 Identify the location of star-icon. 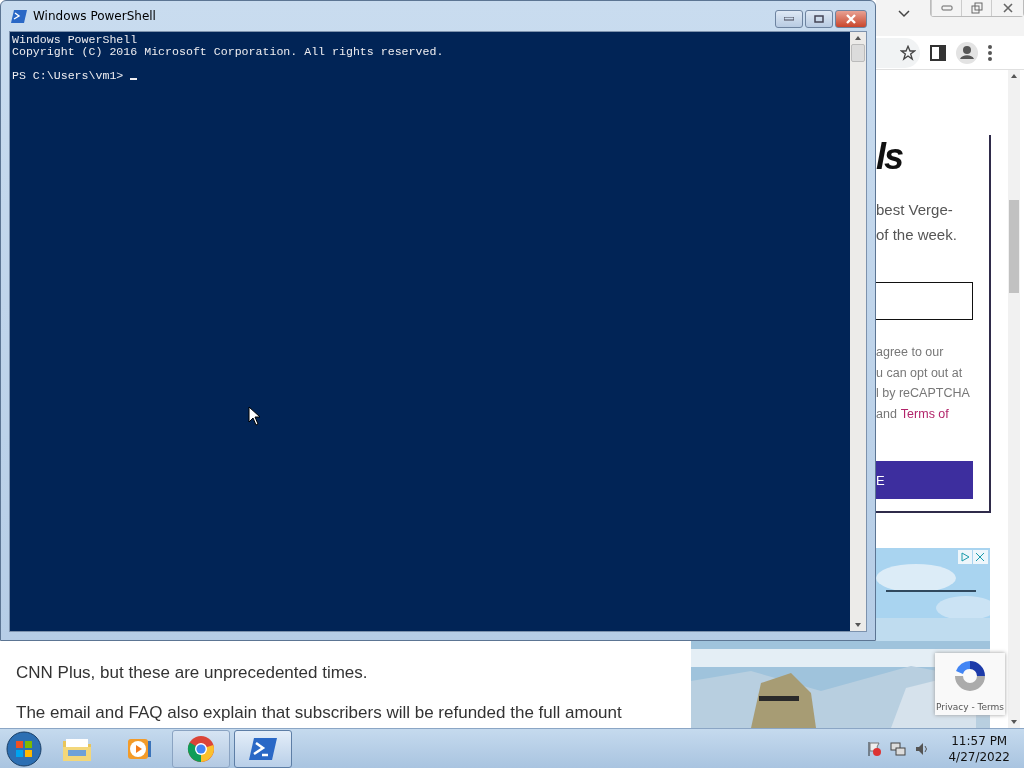
(908, 52).